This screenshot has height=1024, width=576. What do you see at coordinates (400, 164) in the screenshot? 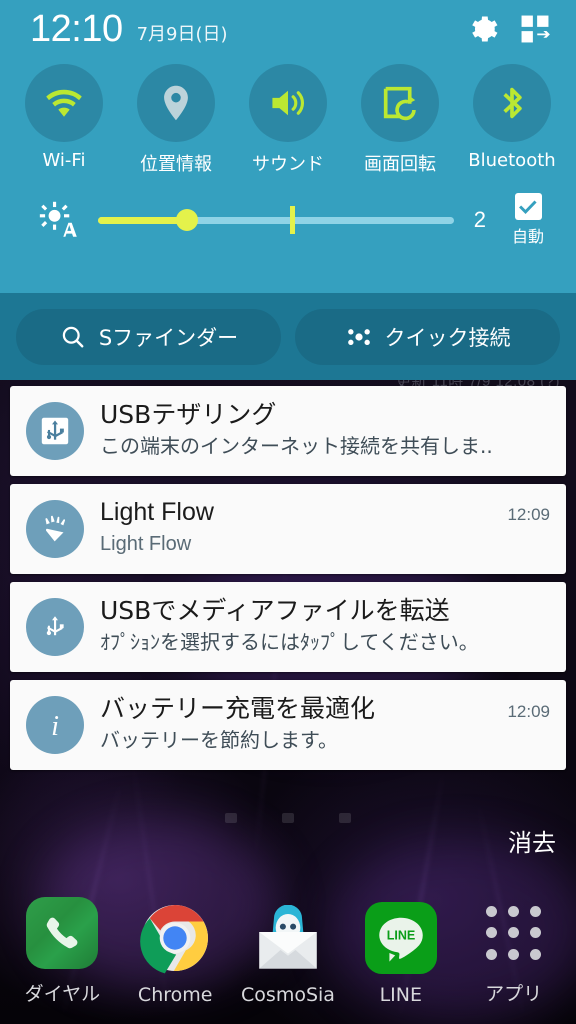
I see `toggle-screen-rotation-label: 画面回転` at bounding box center [400, 164].